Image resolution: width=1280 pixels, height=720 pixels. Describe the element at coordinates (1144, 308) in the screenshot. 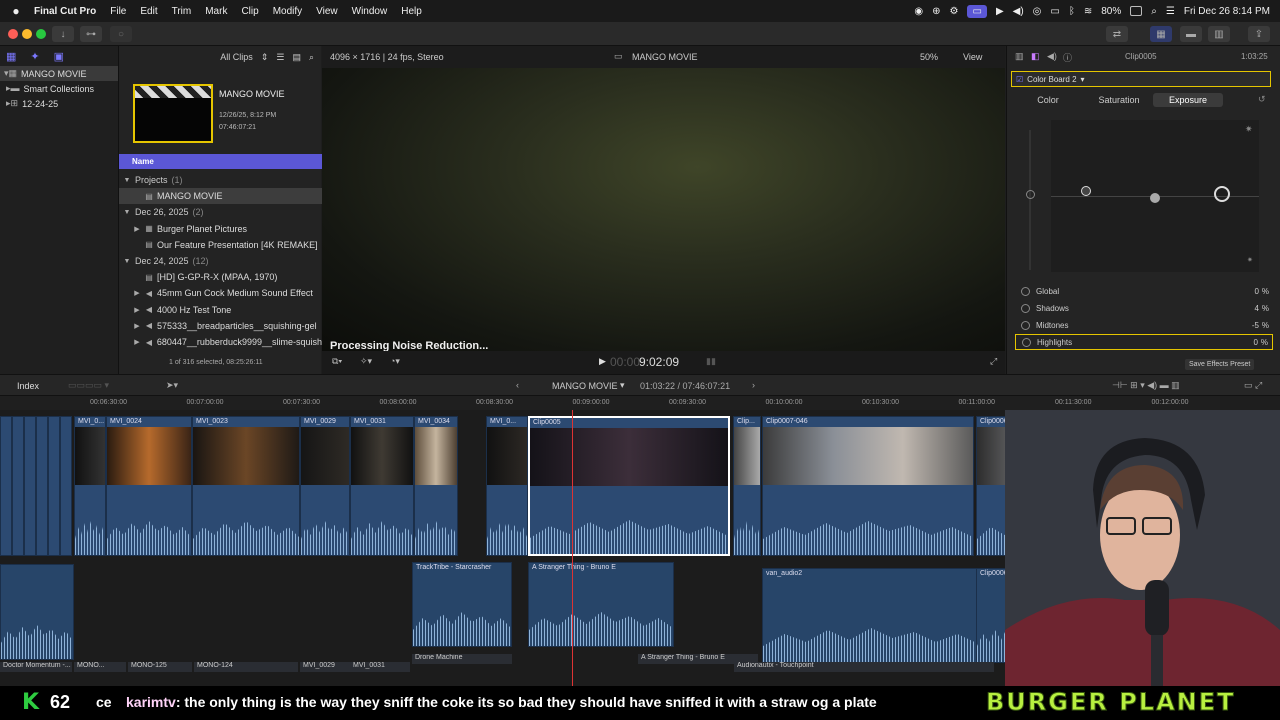

I see `exposure-row-shadows: Shadows 4%` at that location.